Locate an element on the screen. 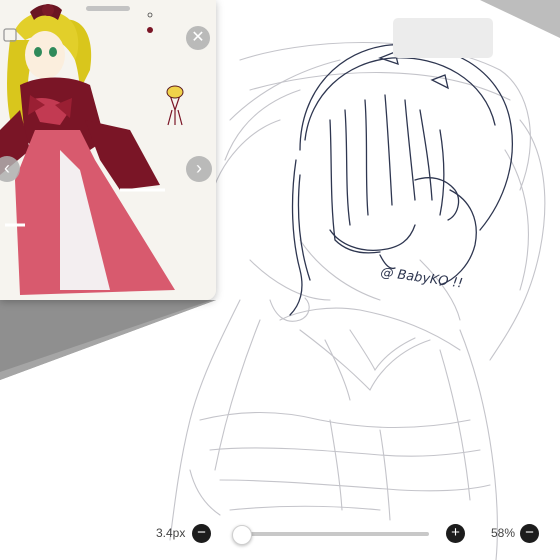 This screenshot has width=560, height=560. brush-size-decrease-button: − is located at coordinates (201, 533).